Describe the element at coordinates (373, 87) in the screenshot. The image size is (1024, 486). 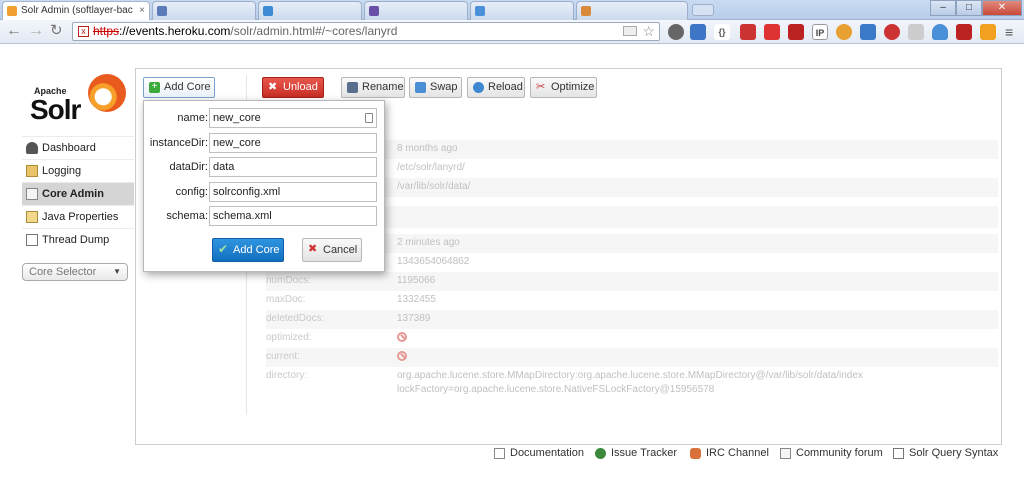
I see `rename-button: Rename` at that location.